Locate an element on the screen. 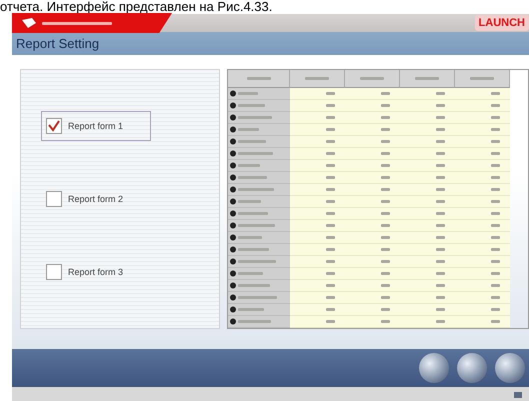  caption-text: отчета. Интерфейс представлен на Рис.4.33. is located at coordinates (137, 7).